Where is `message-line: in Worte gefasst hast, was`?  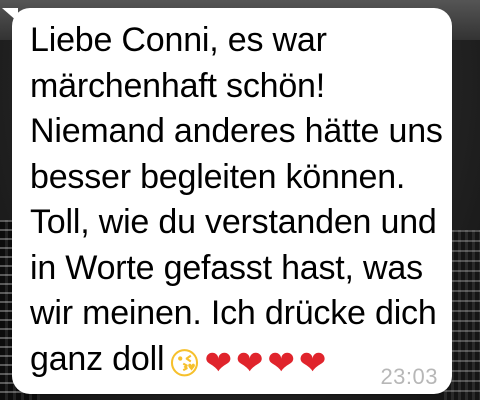 message-line: in Worte gefasst hast, was is located at coordinates (226, 267).